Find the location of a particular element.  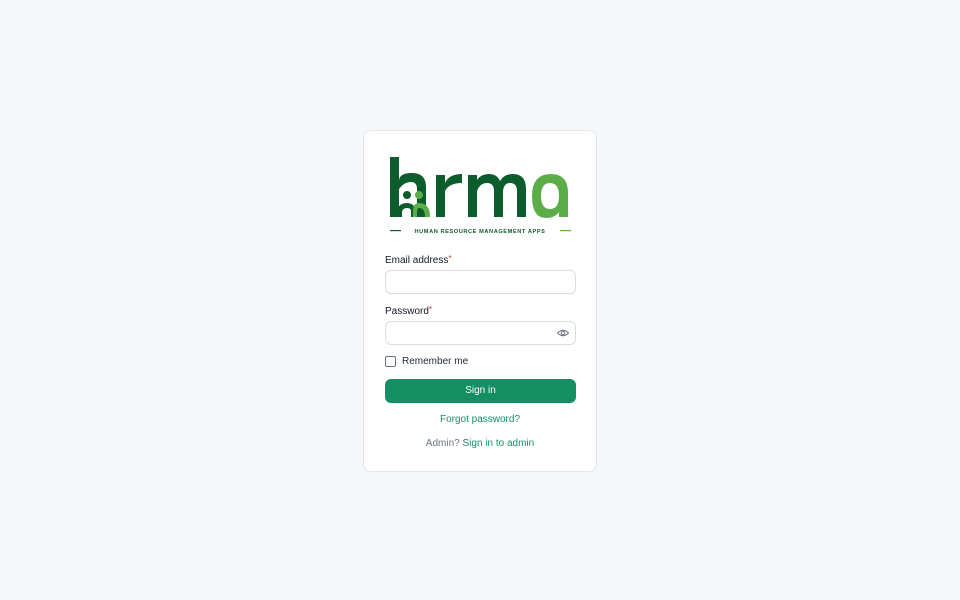

remember-me-checkbox is located at coordinates (390, 361).